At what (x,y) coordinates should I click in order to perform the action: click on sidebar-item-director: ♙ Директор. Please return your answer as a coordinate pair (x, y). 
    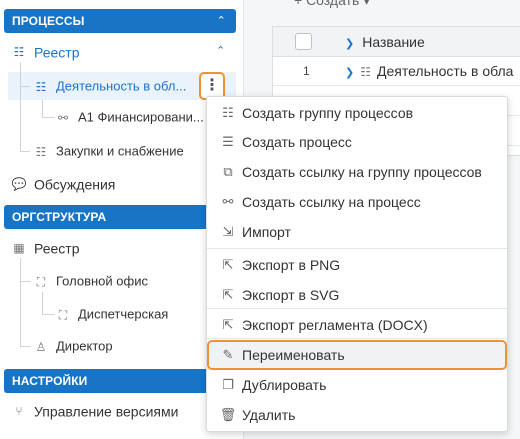
    Looking at the image, I should click on (72, 346).